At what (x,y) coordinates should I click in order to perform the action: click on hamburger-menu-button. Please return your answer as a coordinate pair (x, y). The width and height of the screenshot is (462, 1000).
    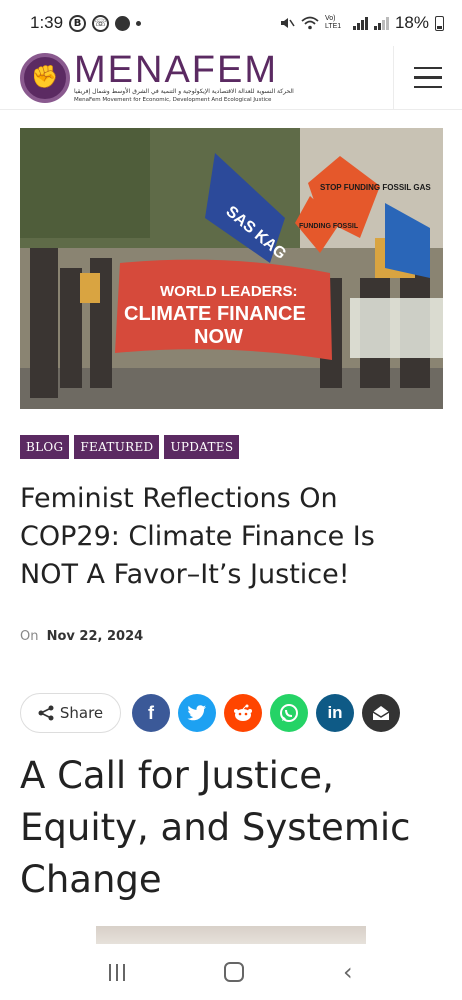
    Looking at the image, I should click on (427, 77).